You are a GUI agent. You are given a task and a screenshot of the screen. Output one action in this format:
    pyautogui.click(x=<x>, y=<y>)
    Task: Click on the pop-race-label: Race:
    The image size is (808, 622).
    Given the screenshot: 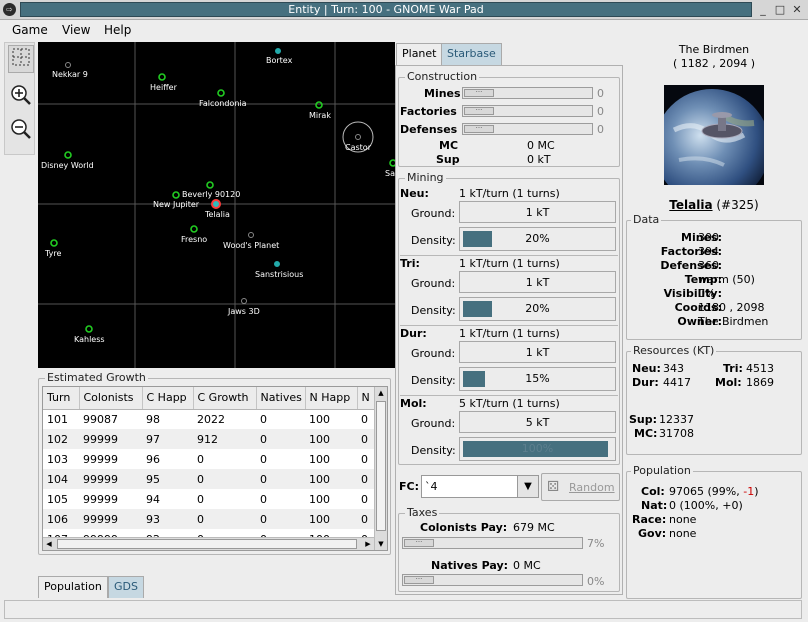 What is the action you would take?
    pyautogui.click(x=649, y=519)
    